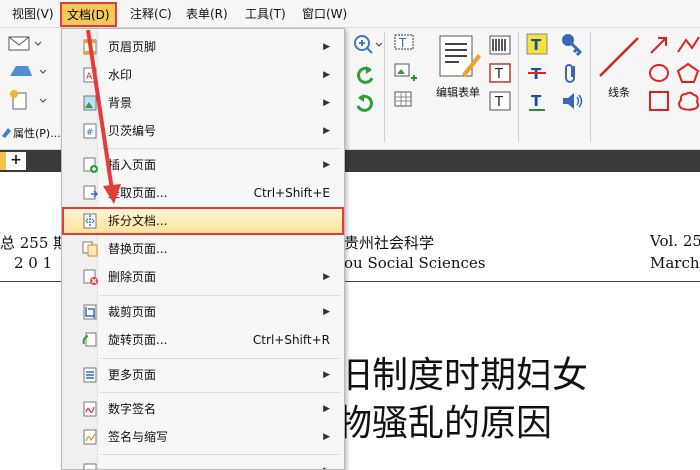  I want to click on partial-item-icon, so click(90, 466).